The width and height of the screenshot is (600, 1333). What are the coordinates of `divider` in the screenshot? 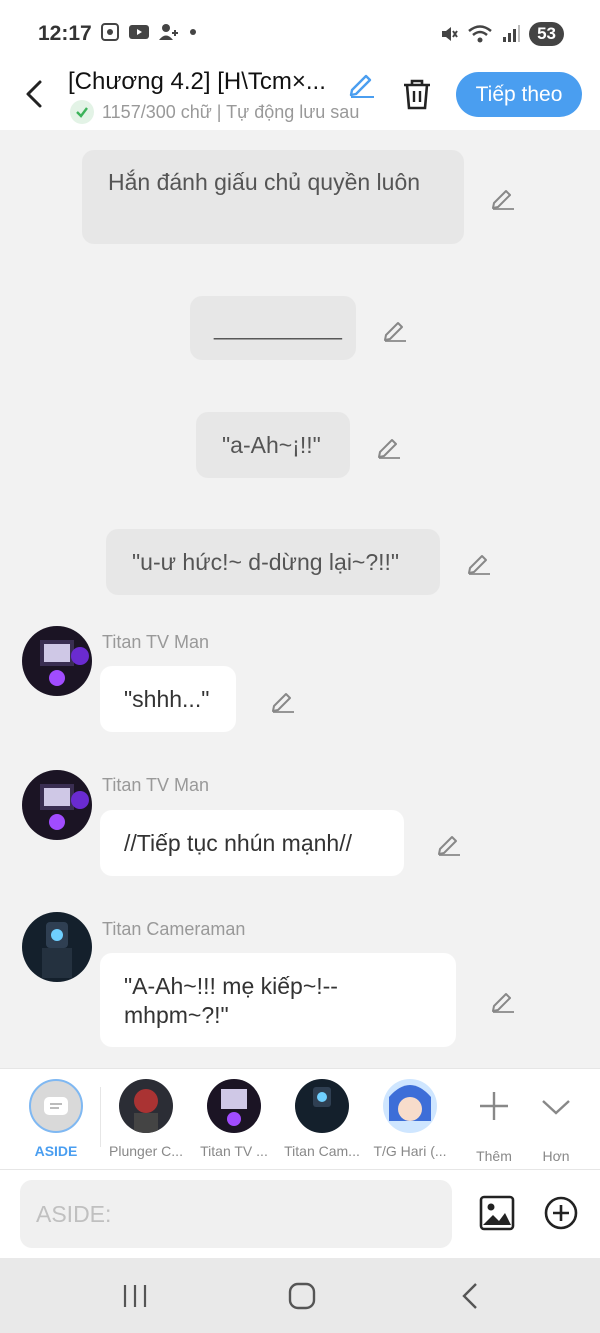 It's located at (100, 1117).